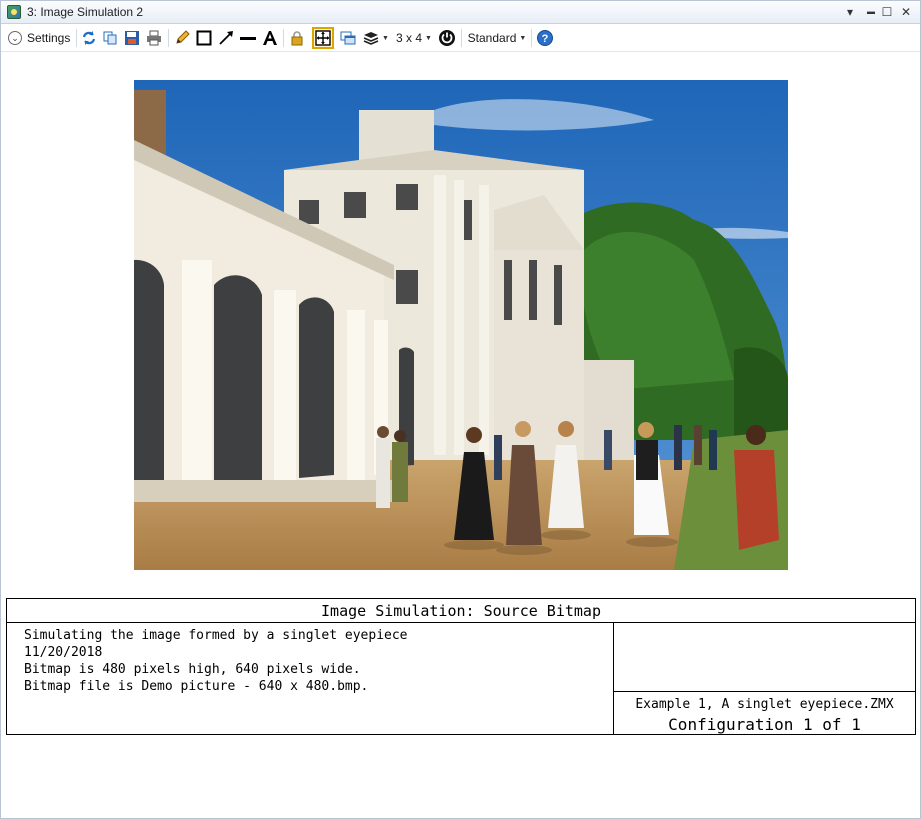 This screenshot has height=819, width=921. I want to click on lock-icon, so click(297, 38).